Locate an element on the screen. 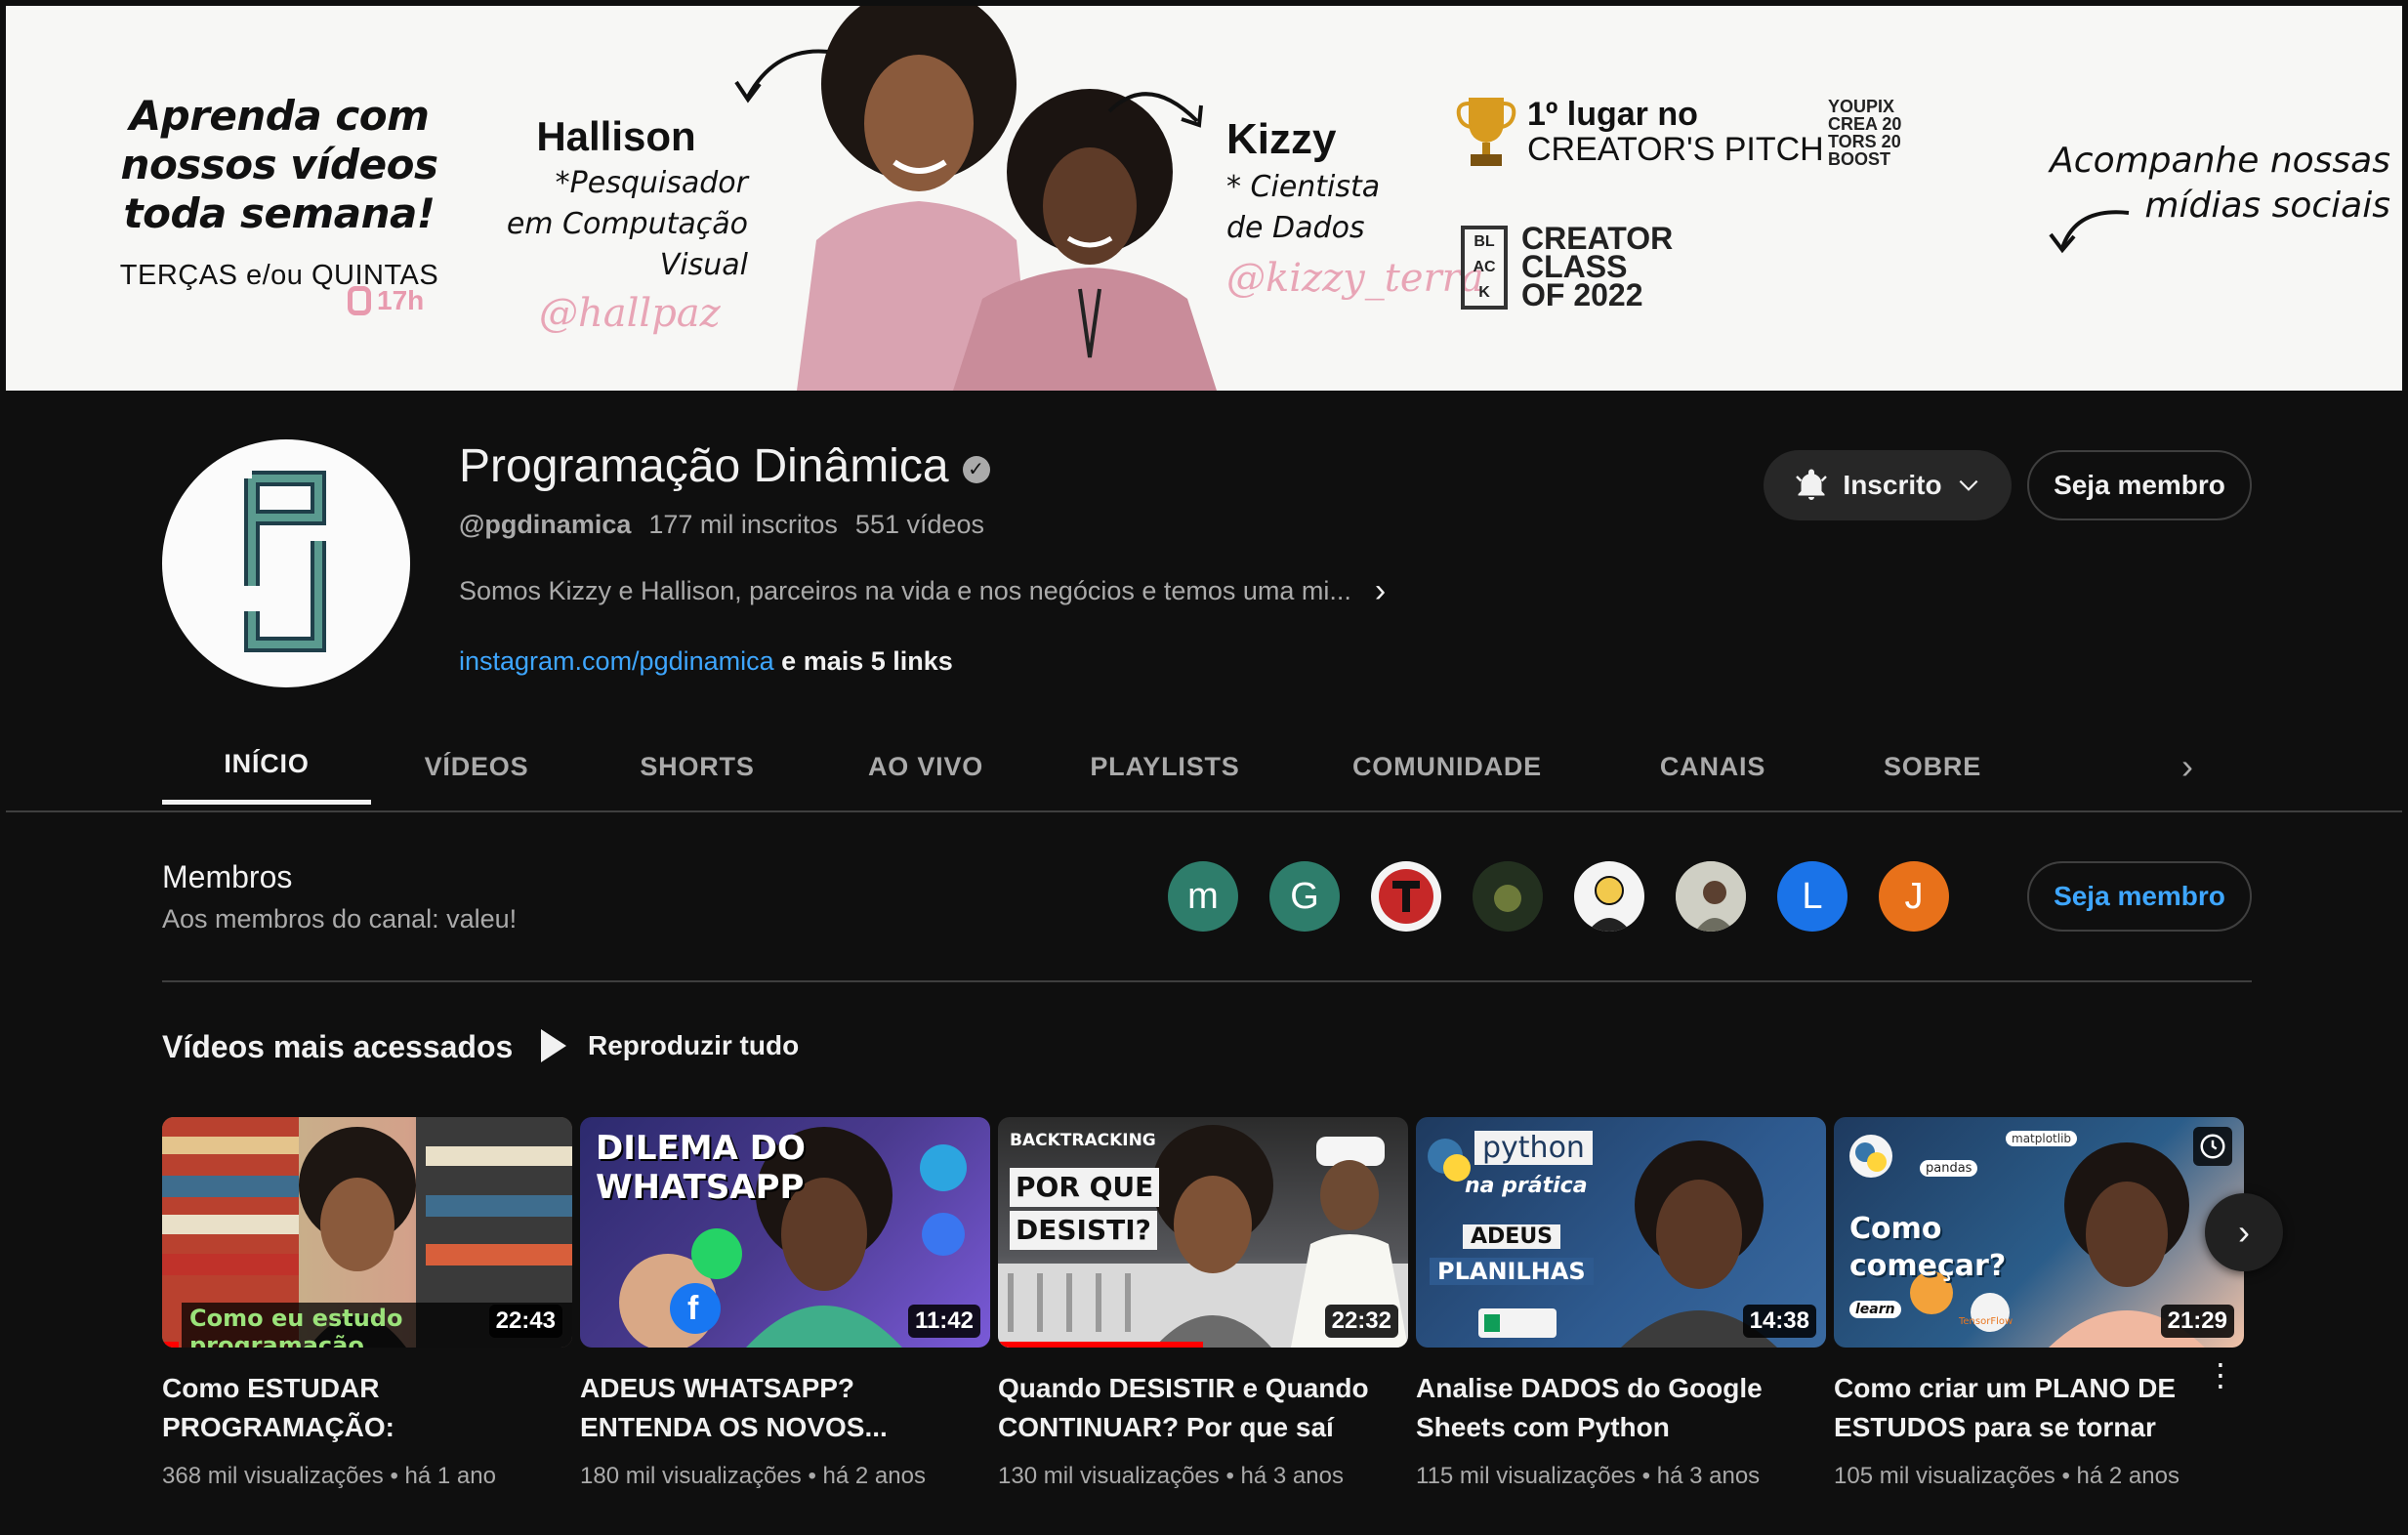  thumbnail-caption-0: BACKTRACKING is located at coordinates (1083, 1141).